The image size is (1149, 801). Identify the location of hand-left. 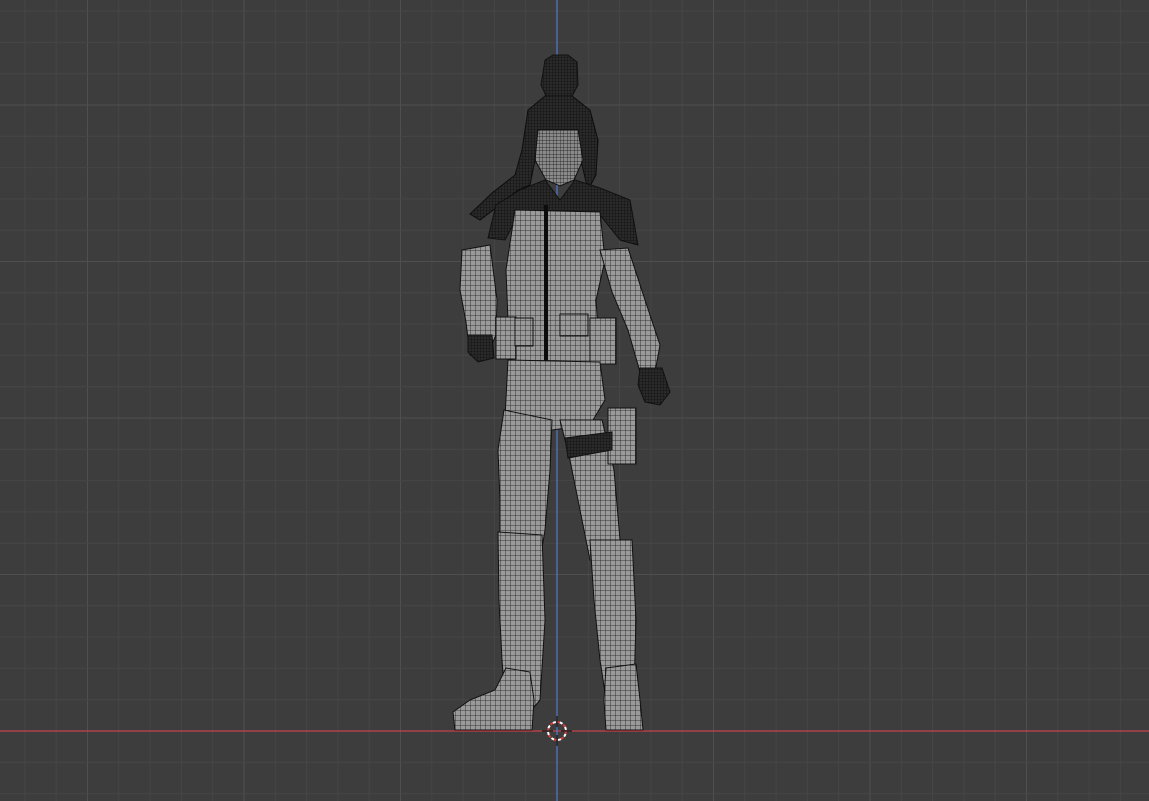
(654, 386).